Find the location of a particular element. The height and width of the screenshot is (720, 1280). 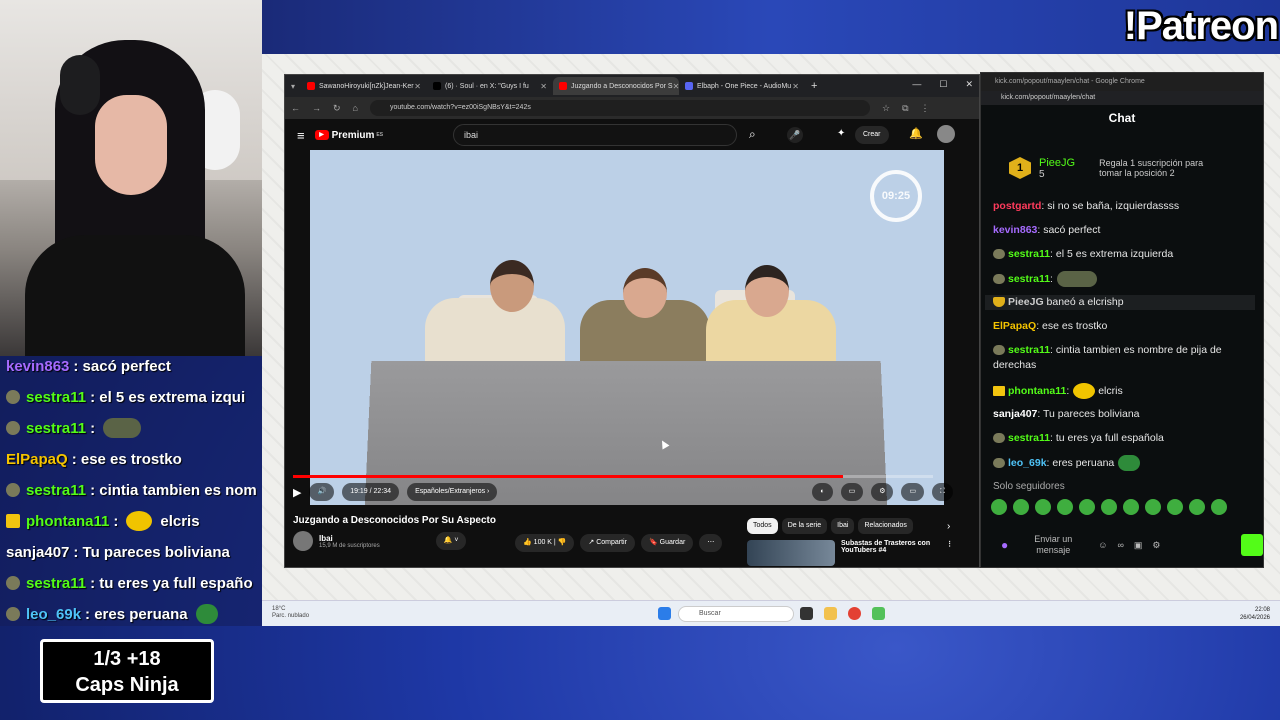

chat-username: sanja407 is located at coordinates (1015, 414).